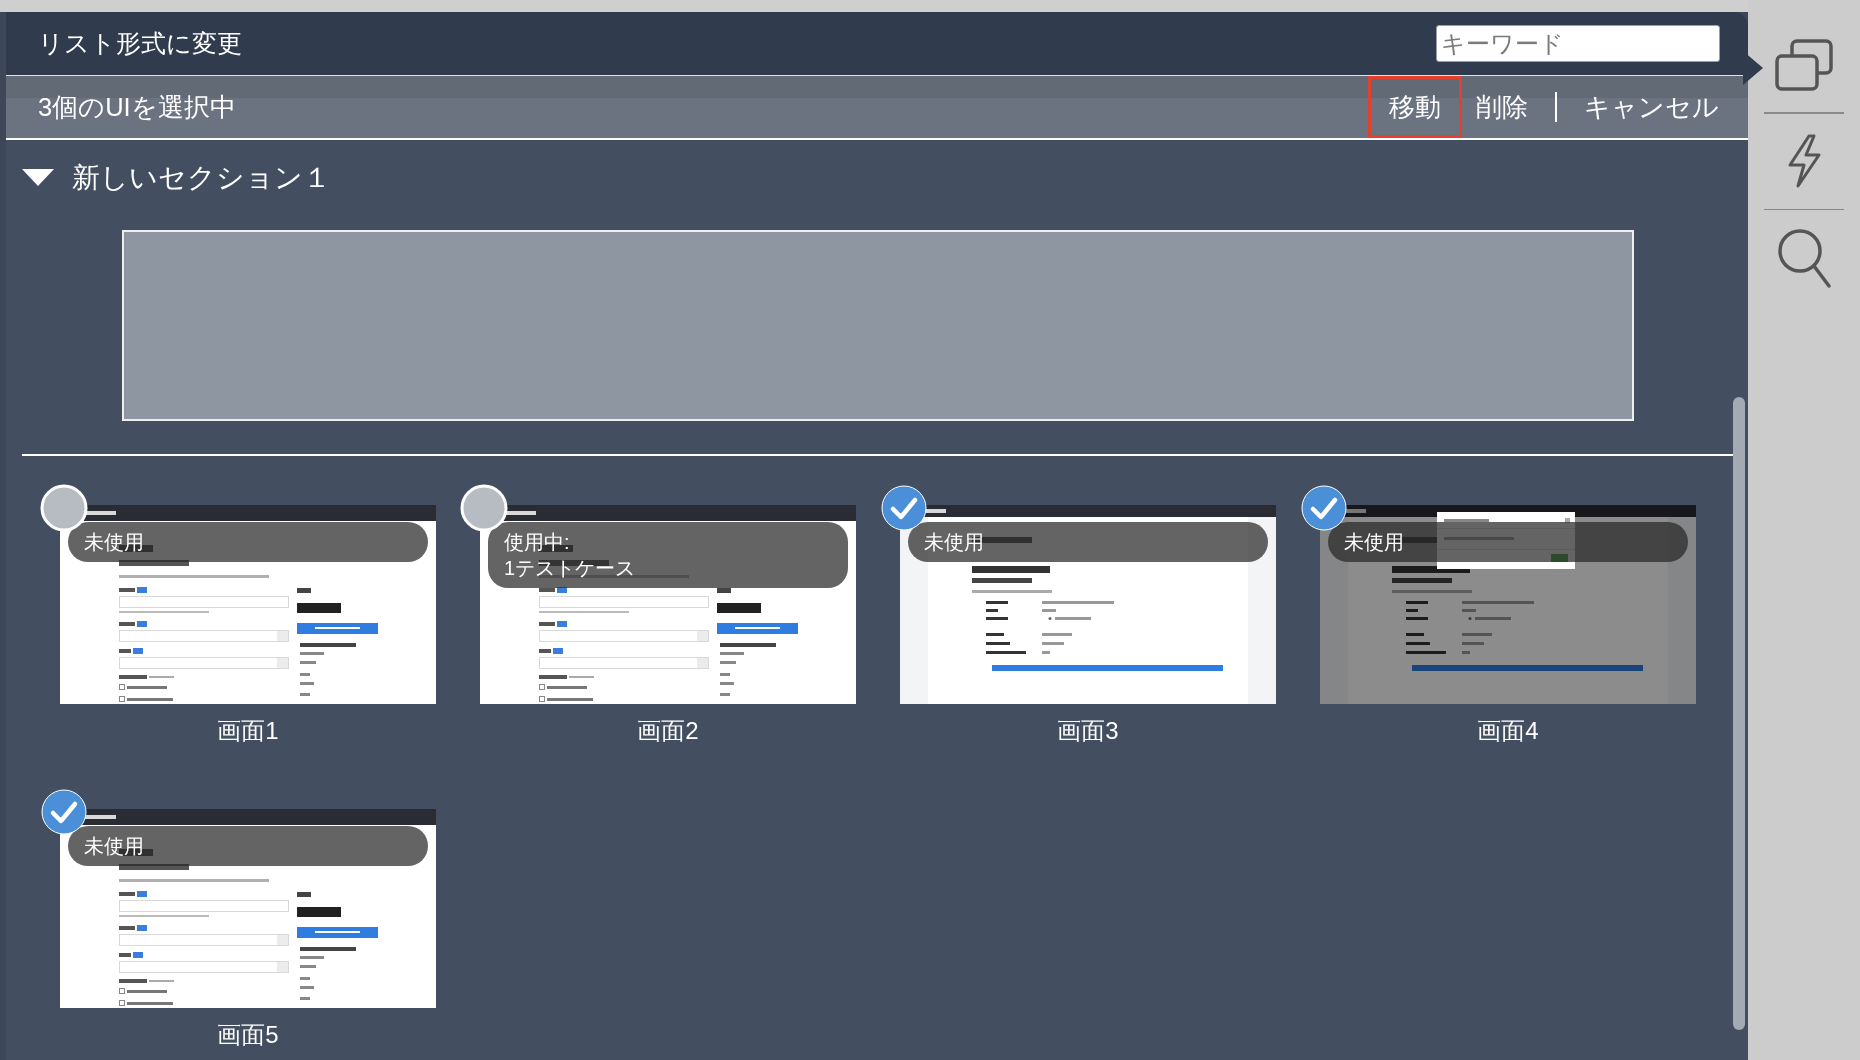 Image resolution: width=1860 pixels, height=1060 pixels. Describe the element at coordinates (1578, 43) in the screenshot. I see `keyword-search-field: キーワード` at that location.